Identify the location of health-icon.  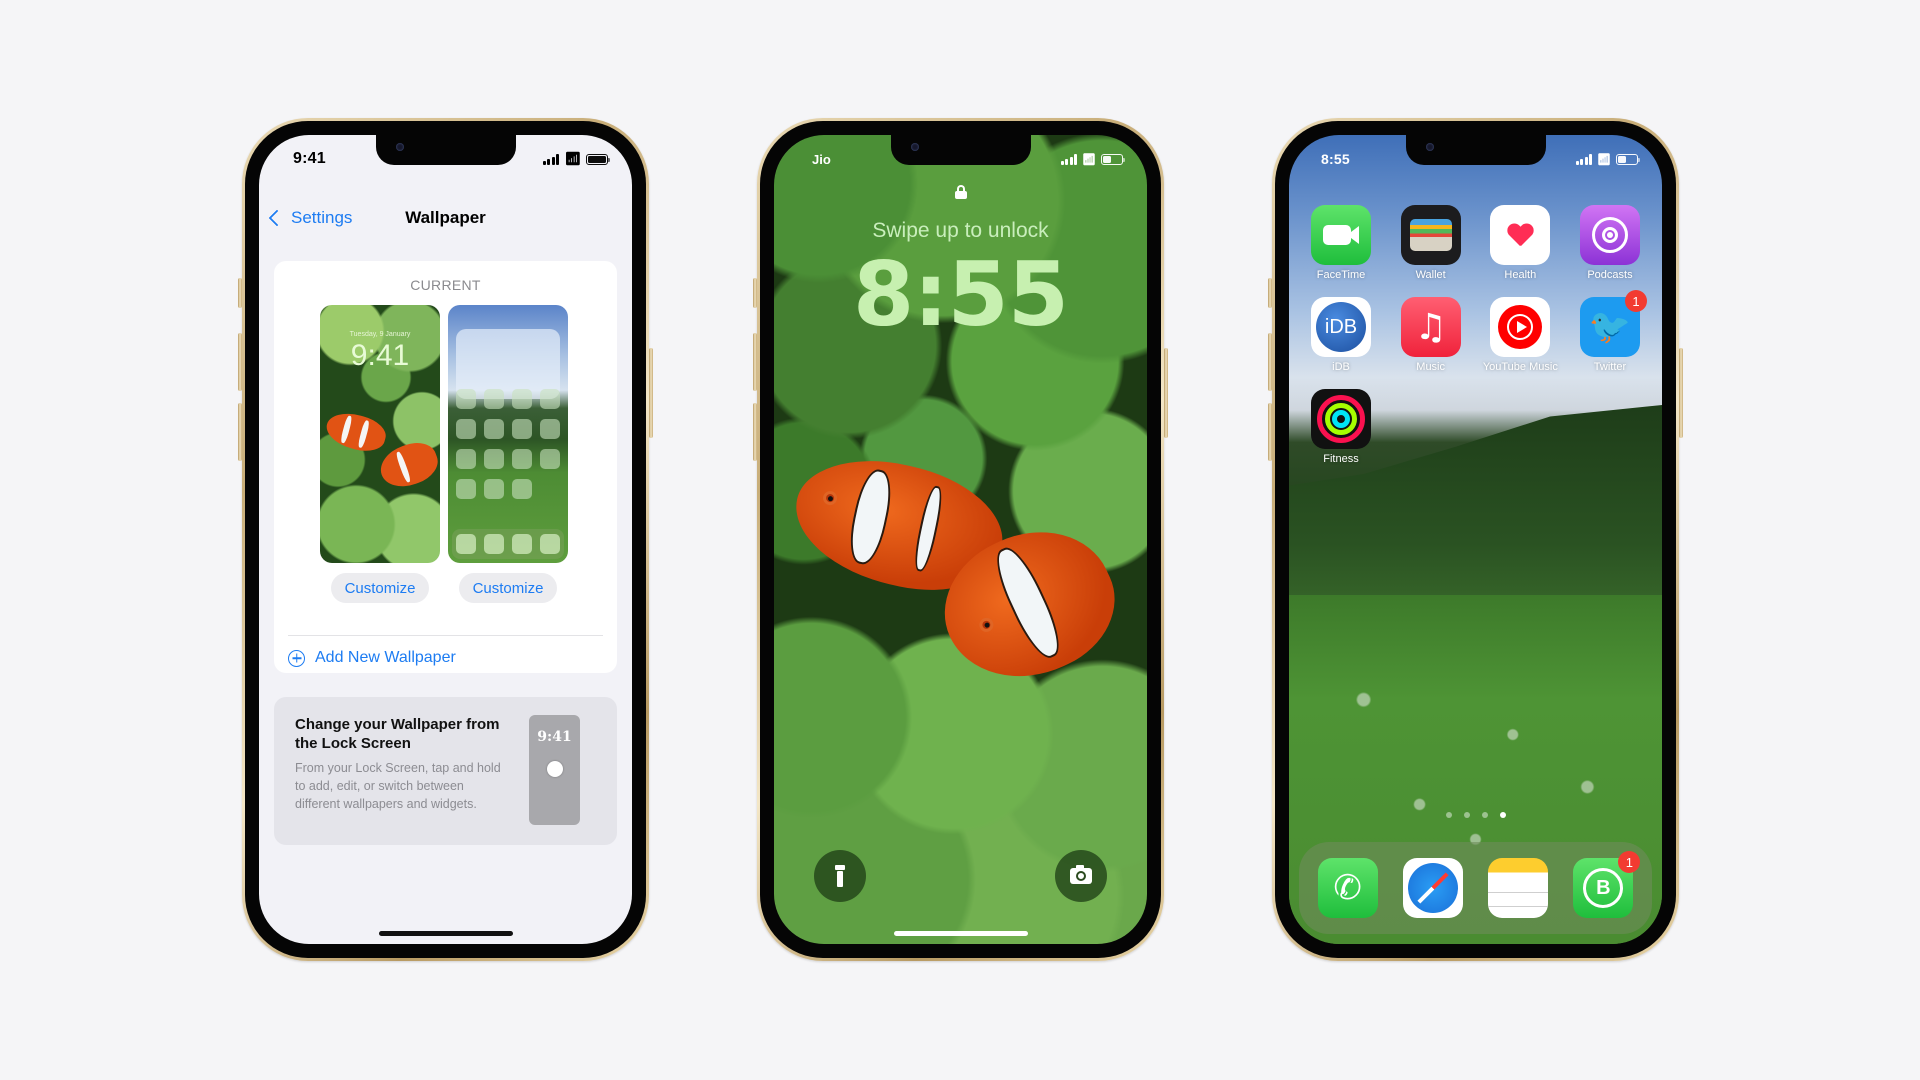
(1520, 235).